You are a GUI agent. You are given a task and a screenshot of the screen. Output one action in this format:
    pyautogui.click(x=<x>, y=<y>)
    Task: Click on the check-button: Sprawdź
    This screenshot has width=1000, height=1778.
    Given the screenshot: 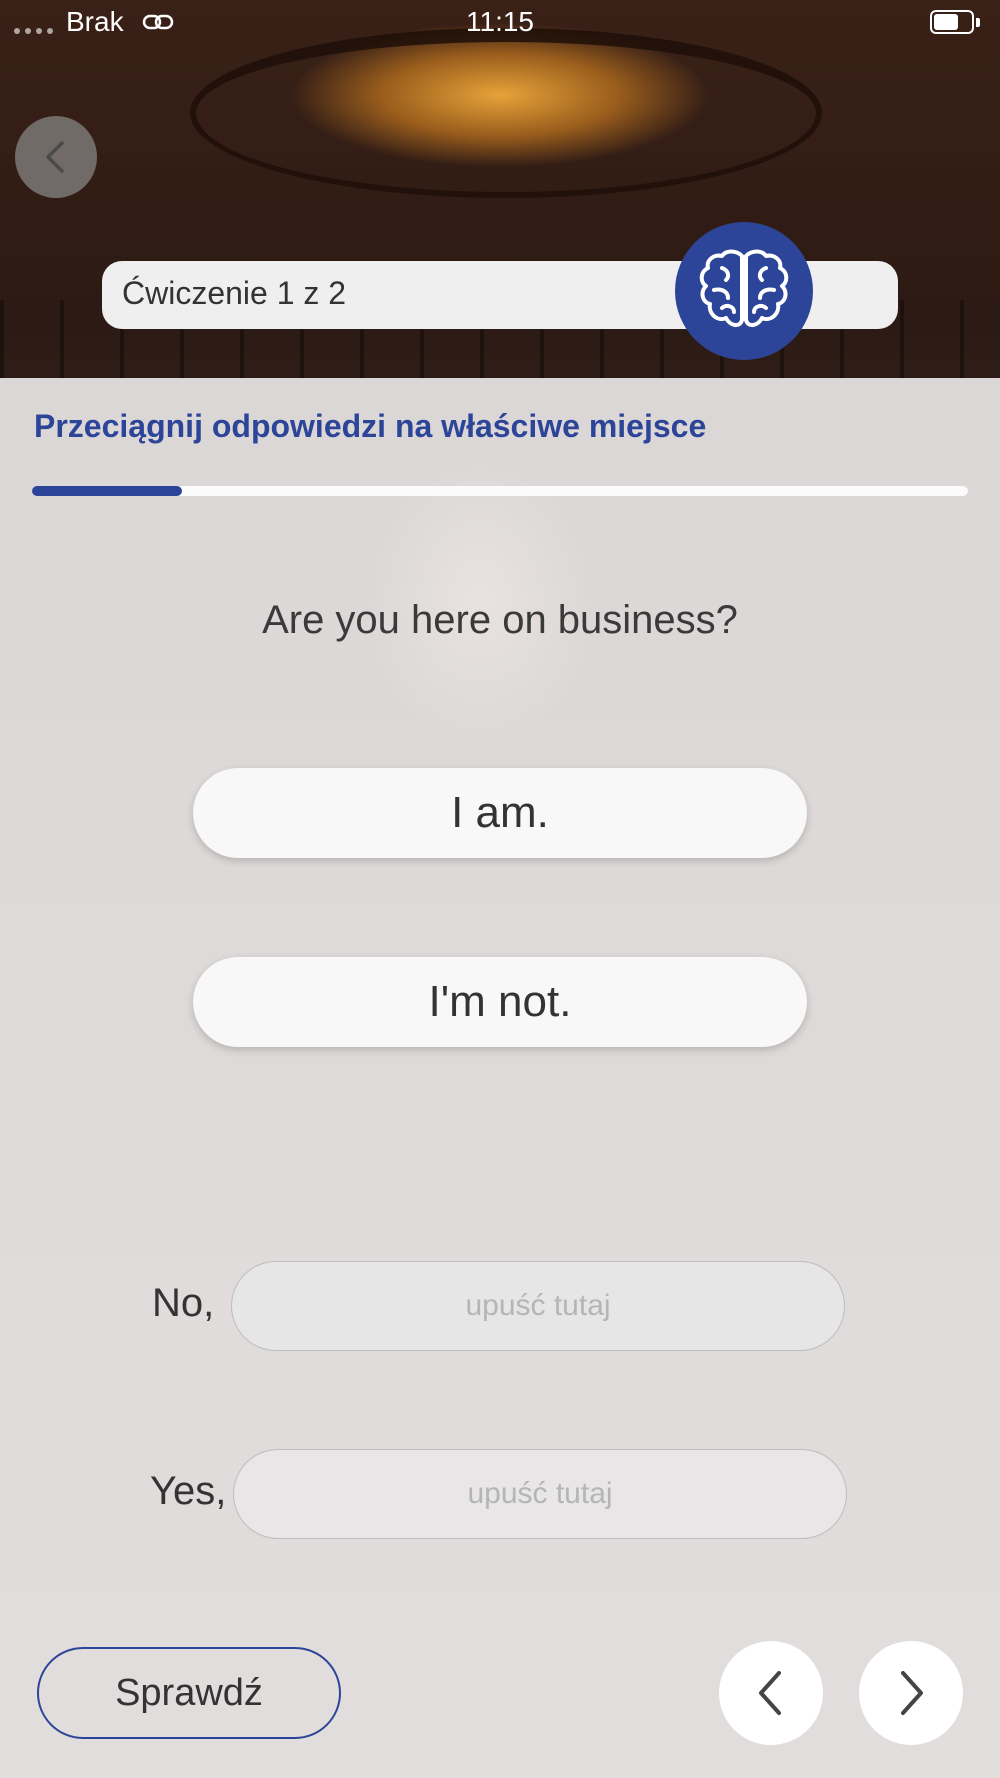 What is the action you would take?
    pyautogui.click(x=189, y=1693)
    